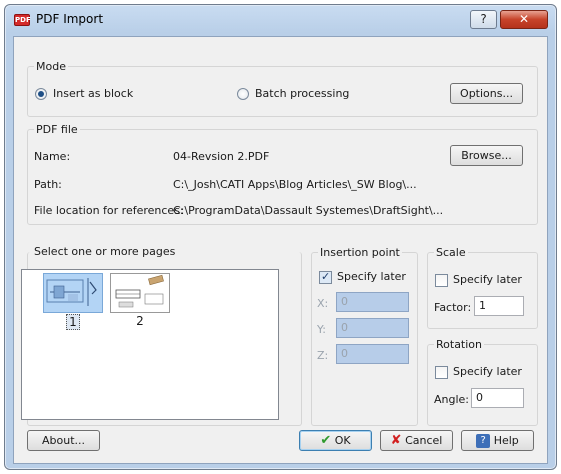 This screenshot has height=474, width=561. Describe the element at coordinates (483, 19) in the screenshot. I see `title-help-button: ?` at that location.